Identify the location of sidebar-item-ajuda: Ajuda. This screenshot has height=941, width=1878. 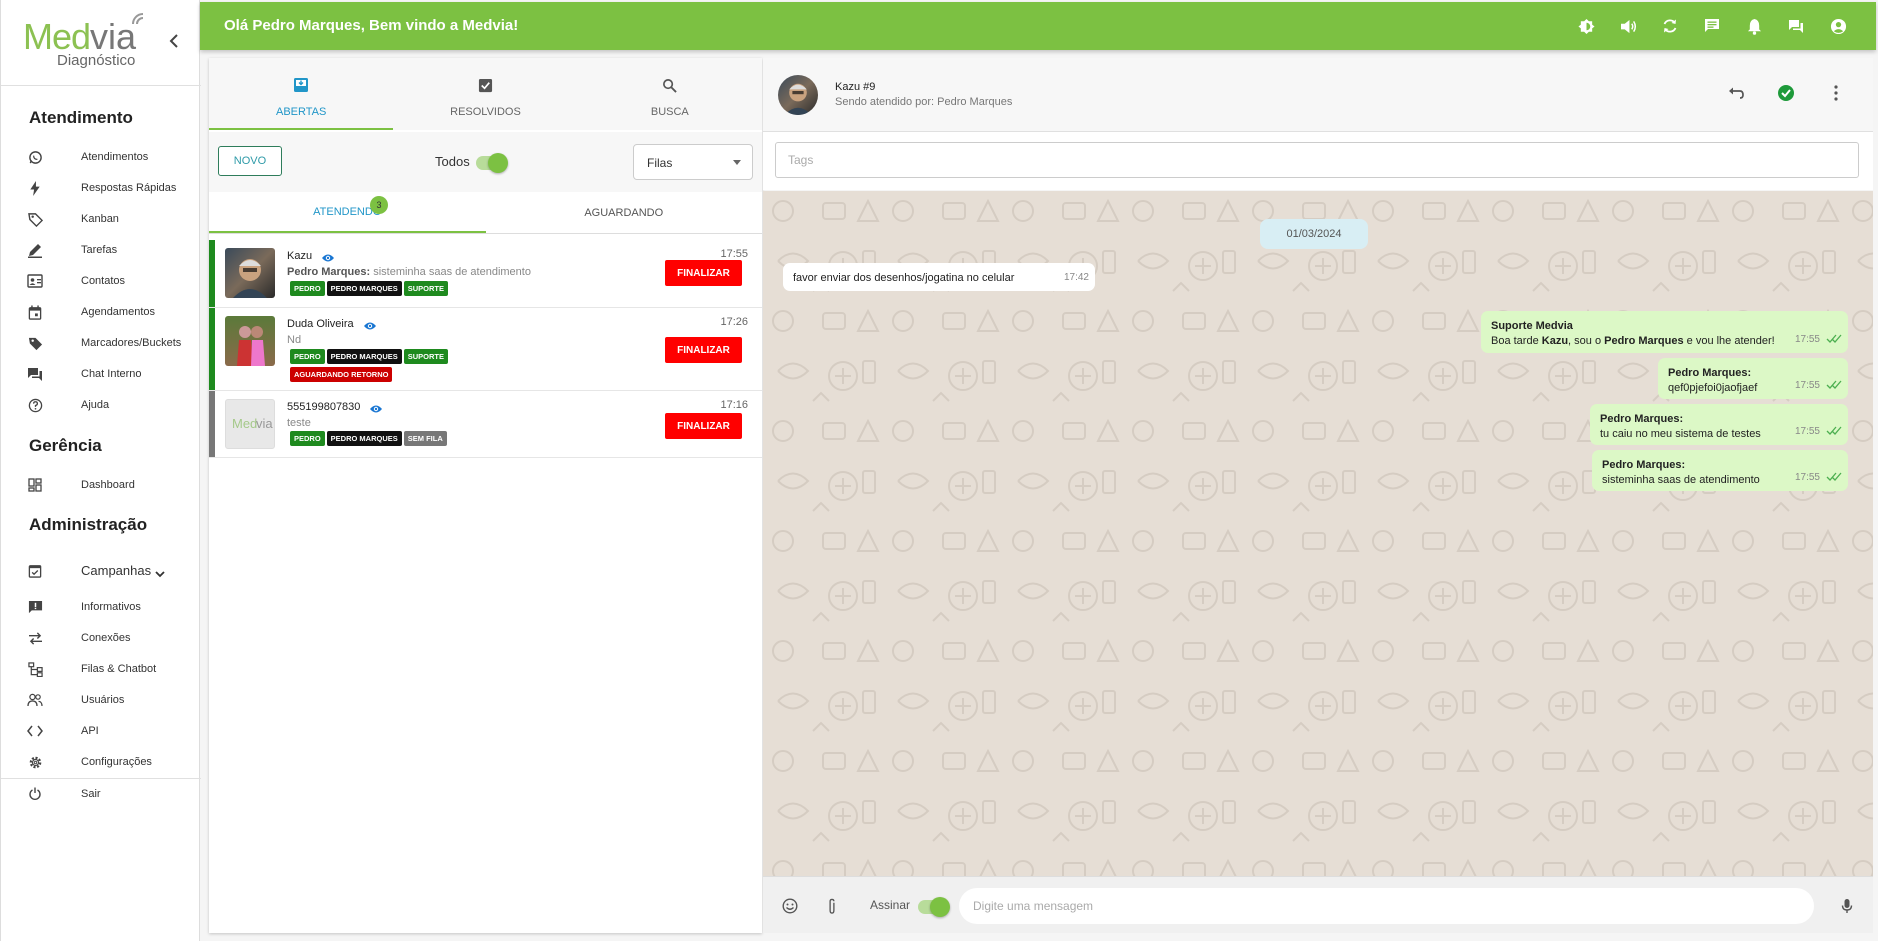
(107, 405).